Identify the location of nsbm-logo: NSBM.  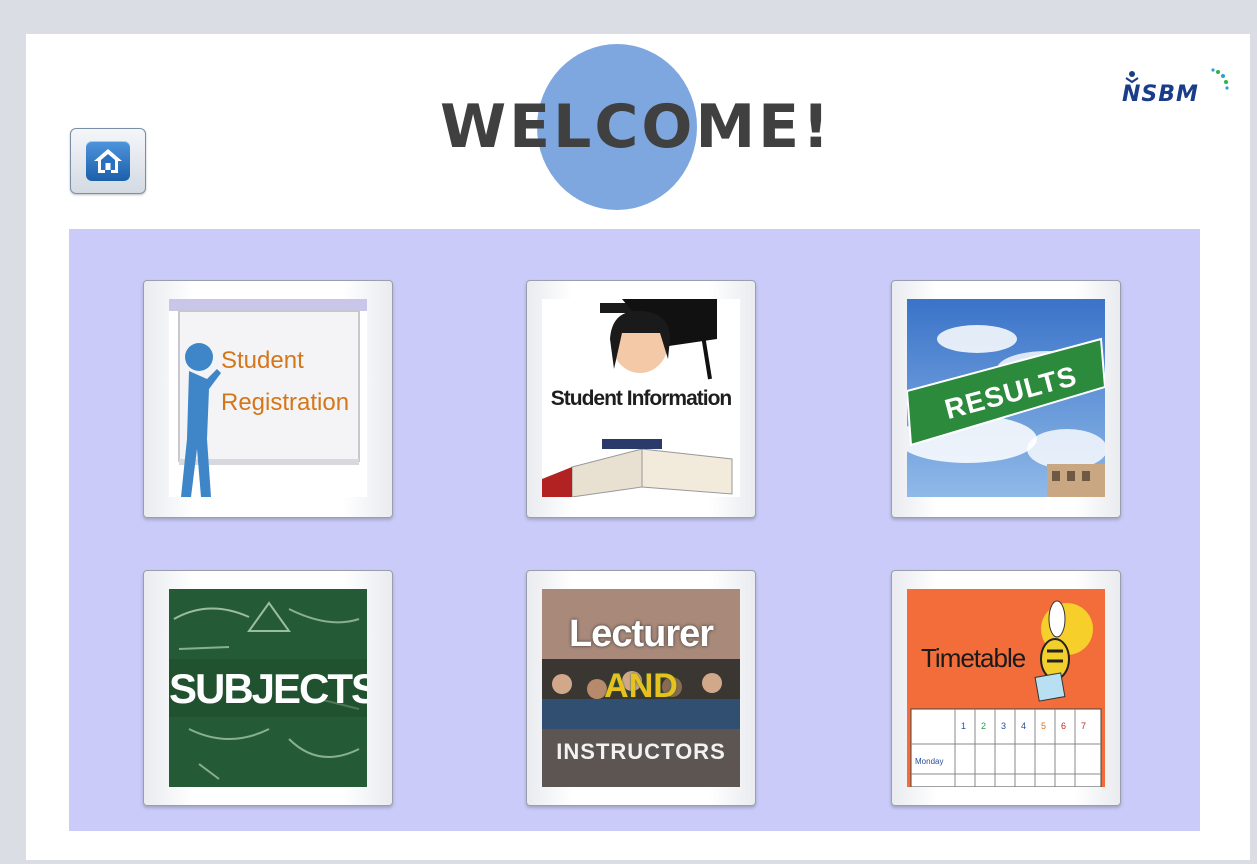
(1177, 92).